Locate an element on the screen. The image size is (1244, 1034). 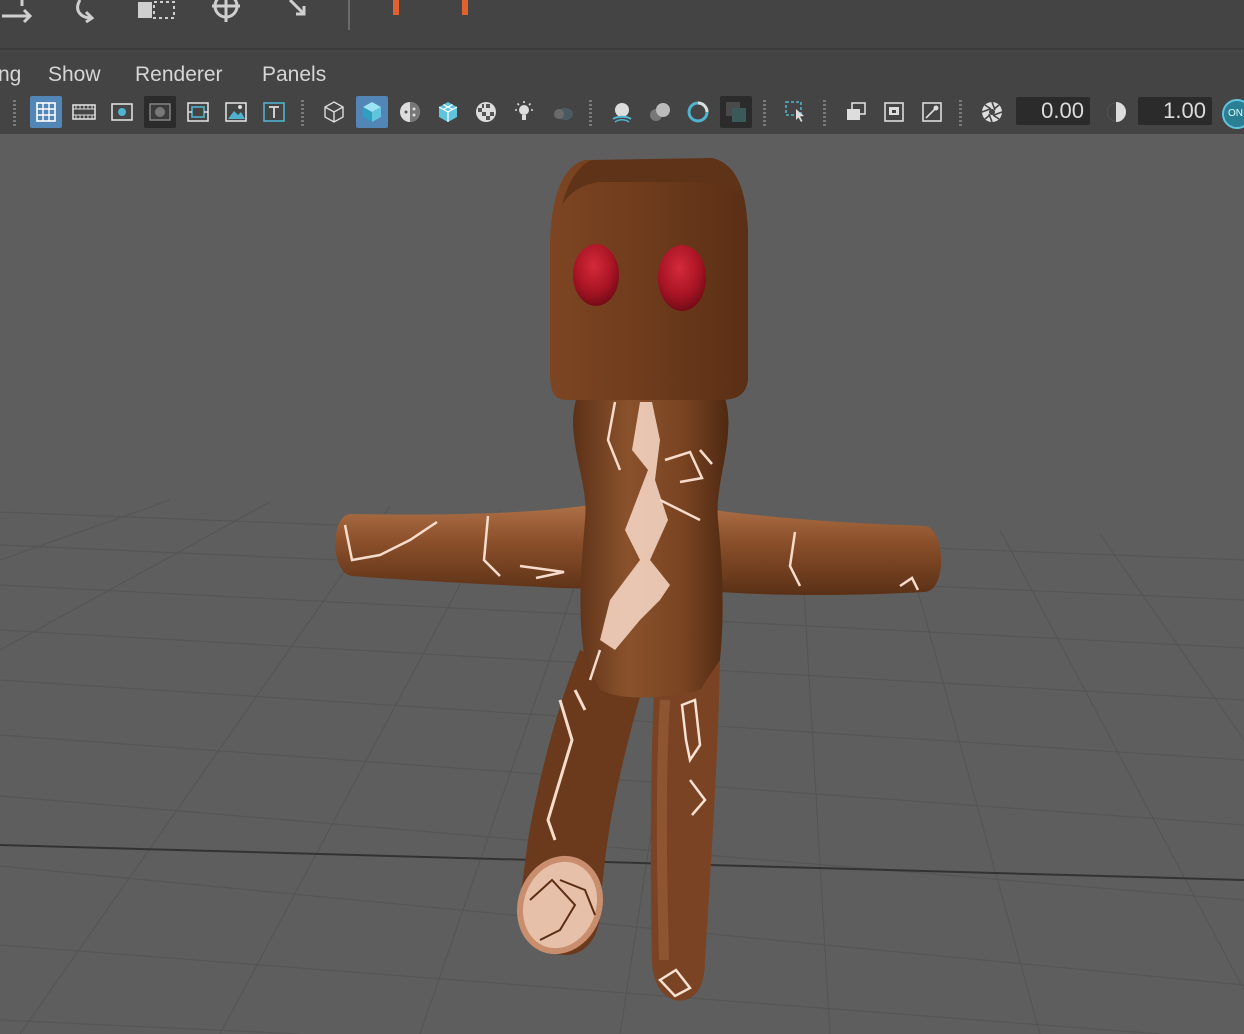
gate-mask-icon is located at coordinates (160, 112).